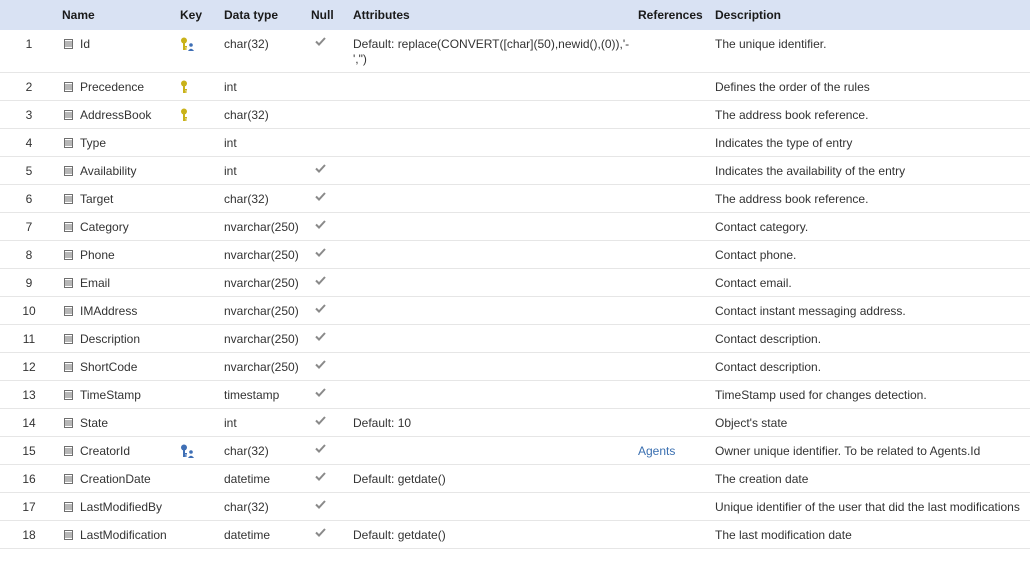  Describe the element at coordinates (198, 15) in the screenshot. I see `header-key: Key` at that location.